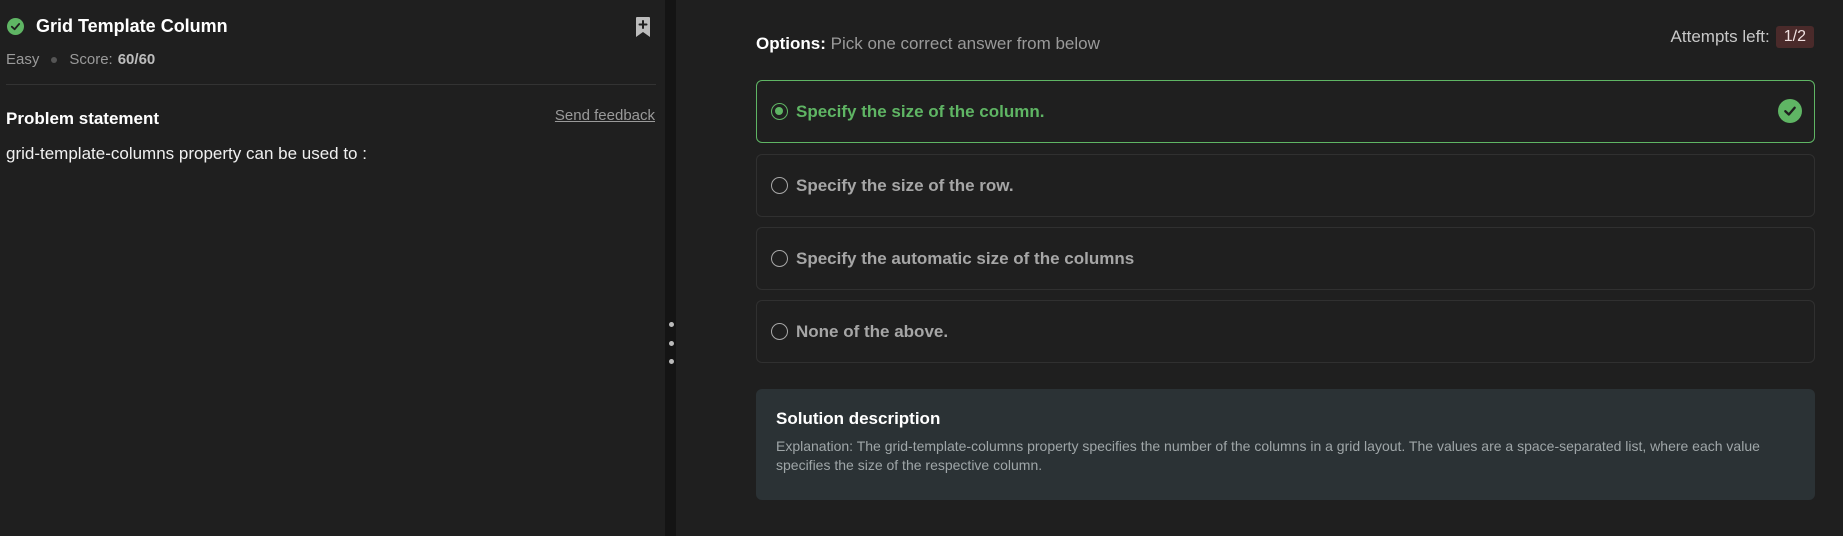 The image size is (1843, 536). What do you see at coordinates (920, 111) in the screenshot?
I see `option-label: Specify the size of the column.` at bounding box center [920, 111].